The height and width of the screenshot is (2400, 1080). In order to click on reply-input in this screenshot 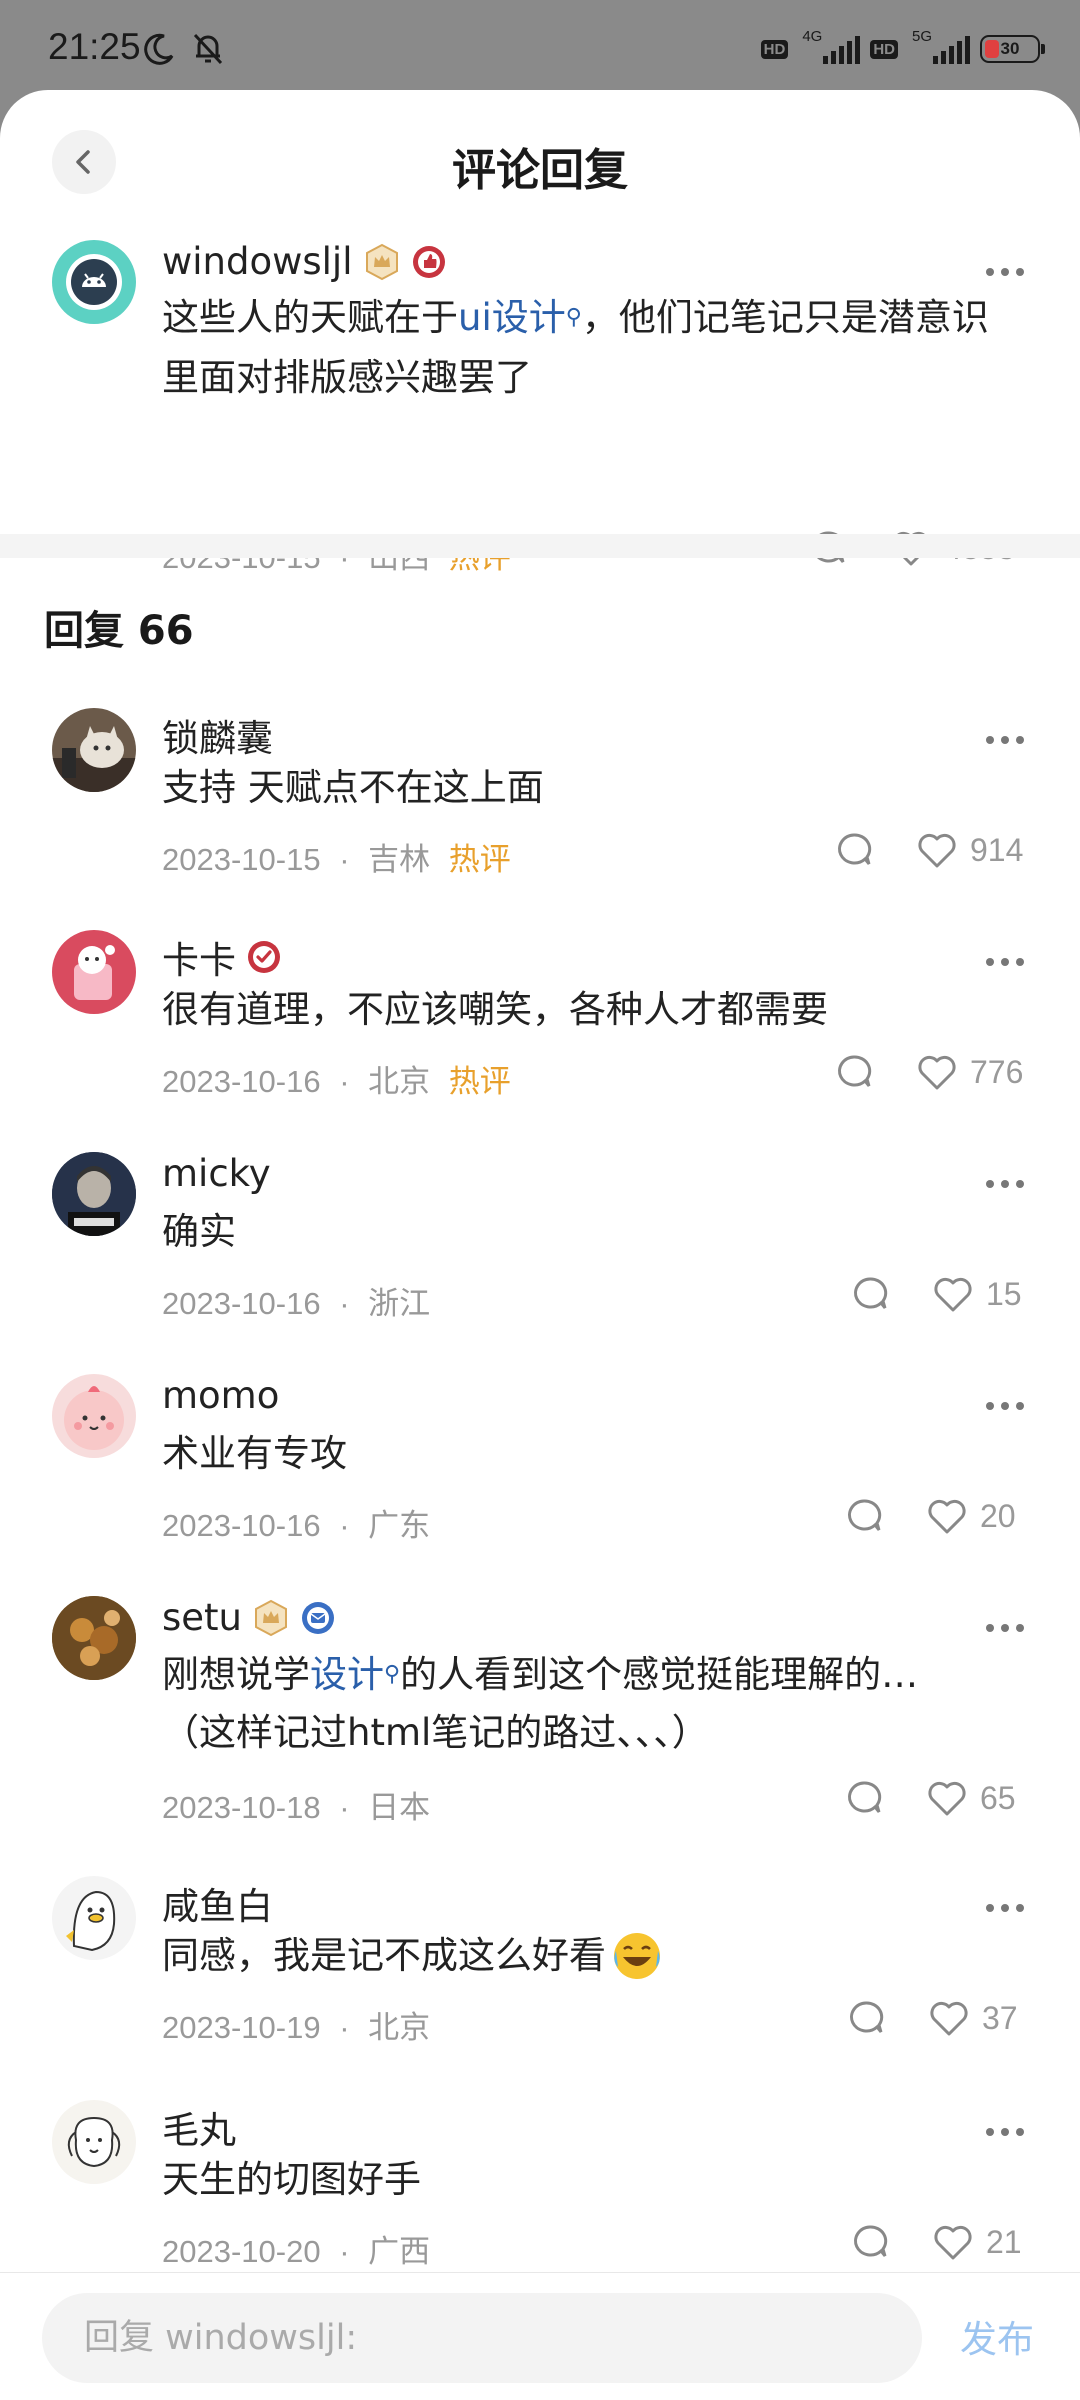, I will do `click(482, 2338)`.